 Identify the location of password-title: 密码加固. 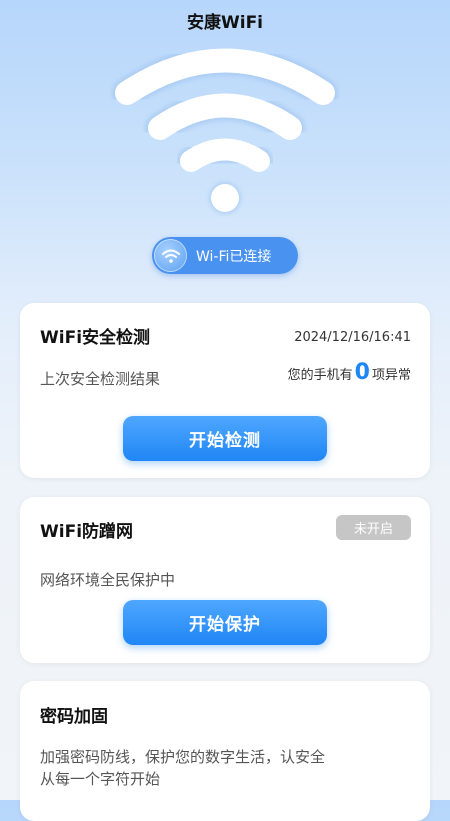
(74, 717).